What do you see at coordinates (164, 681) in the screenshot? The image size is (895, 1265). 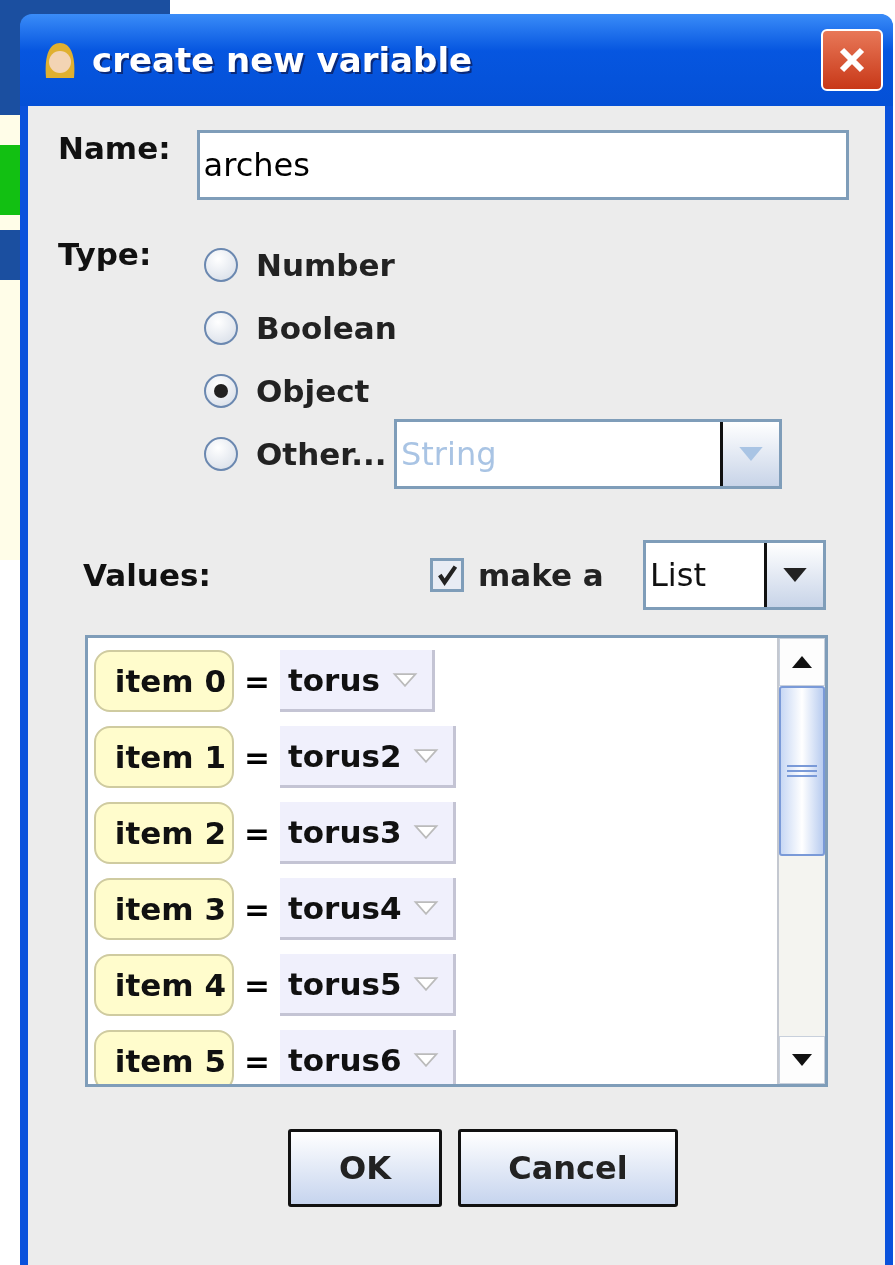 I see `item-tile: item 0` at bounding box center [164, 681].